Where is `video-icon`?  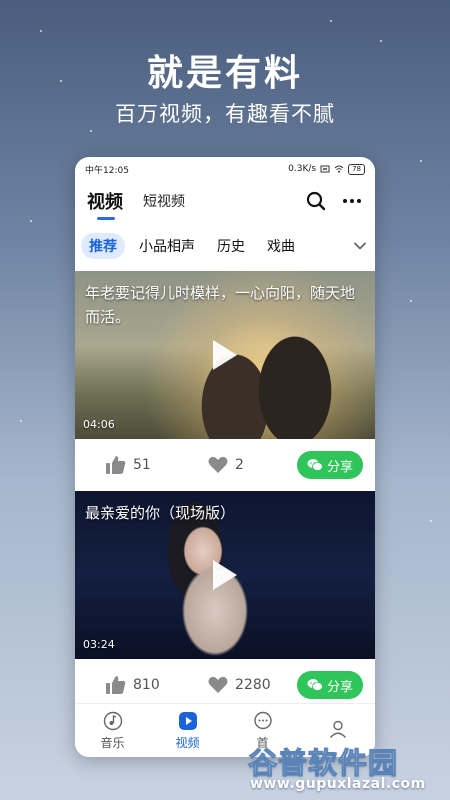
video-icon is located at coordinates (187, 720).